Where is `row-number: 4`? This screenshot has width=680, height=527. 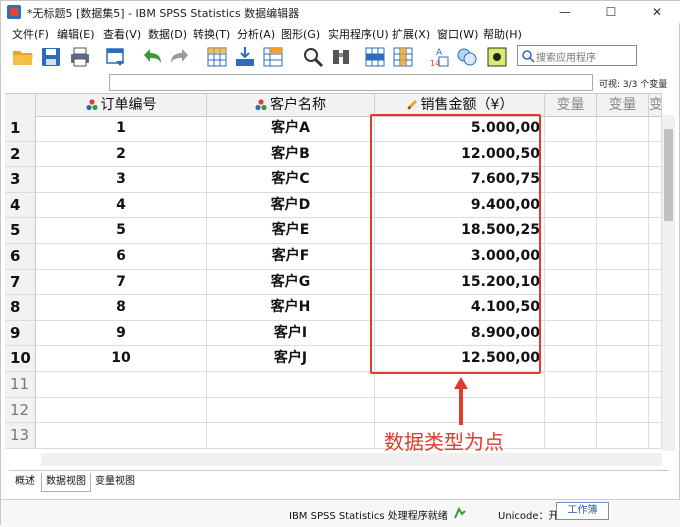
row-number: 4 is located at coordinates (20, 205).